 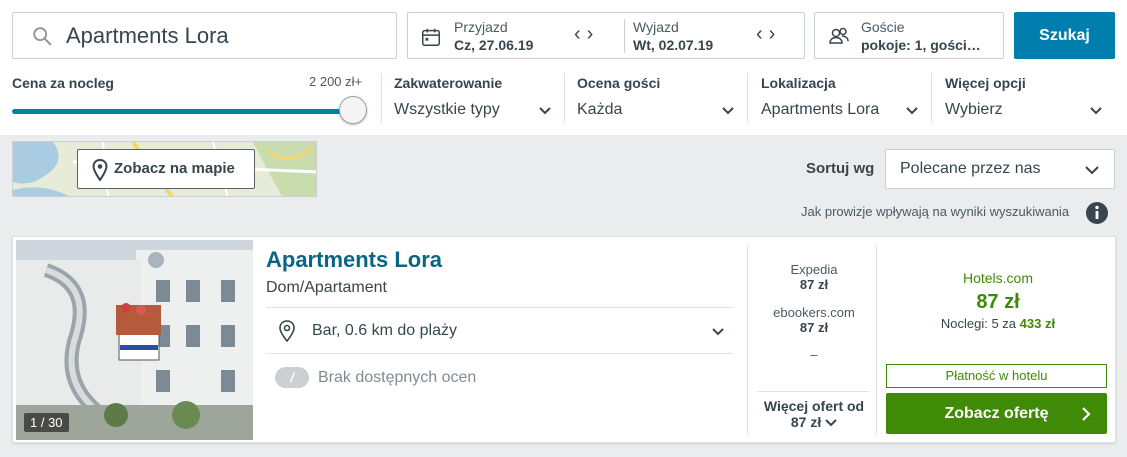 I want to click on sort-select: Polecane przez nas, so click(x=1000, y=169).